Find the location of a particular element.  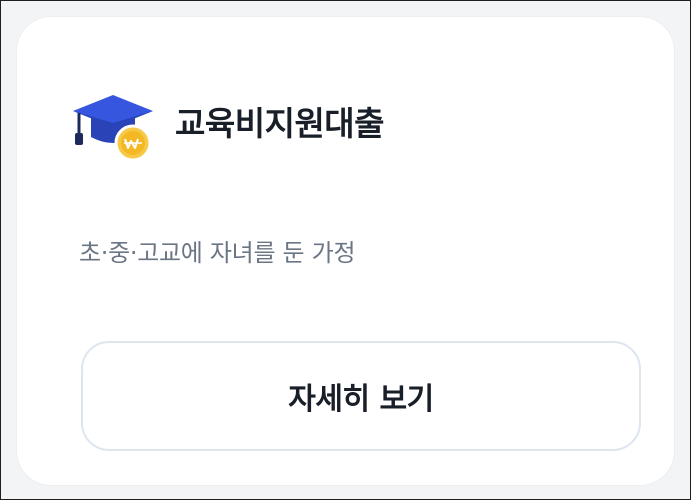

card-title: 교육비지원대출 is located at coordinates (280, 123).